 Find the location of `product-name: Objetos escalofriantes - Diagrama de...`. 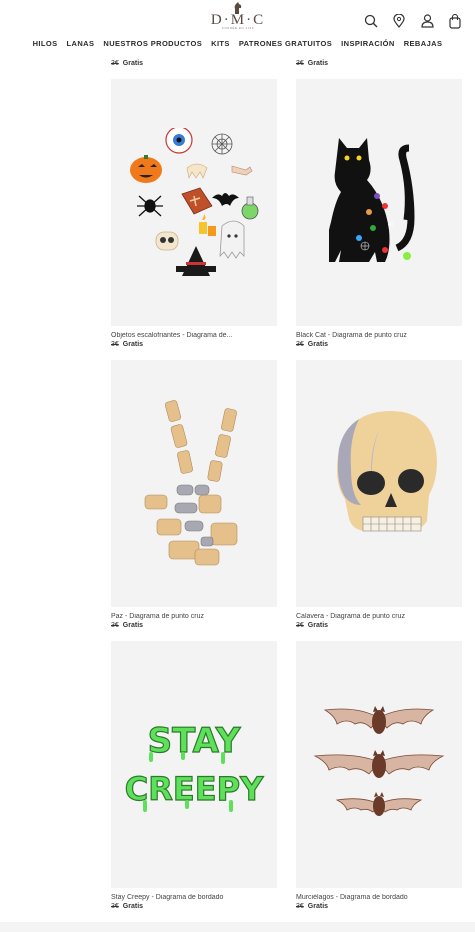

product-name: Objetos escalofriantes - Diagrama de... is located at coordinates (194, 335).